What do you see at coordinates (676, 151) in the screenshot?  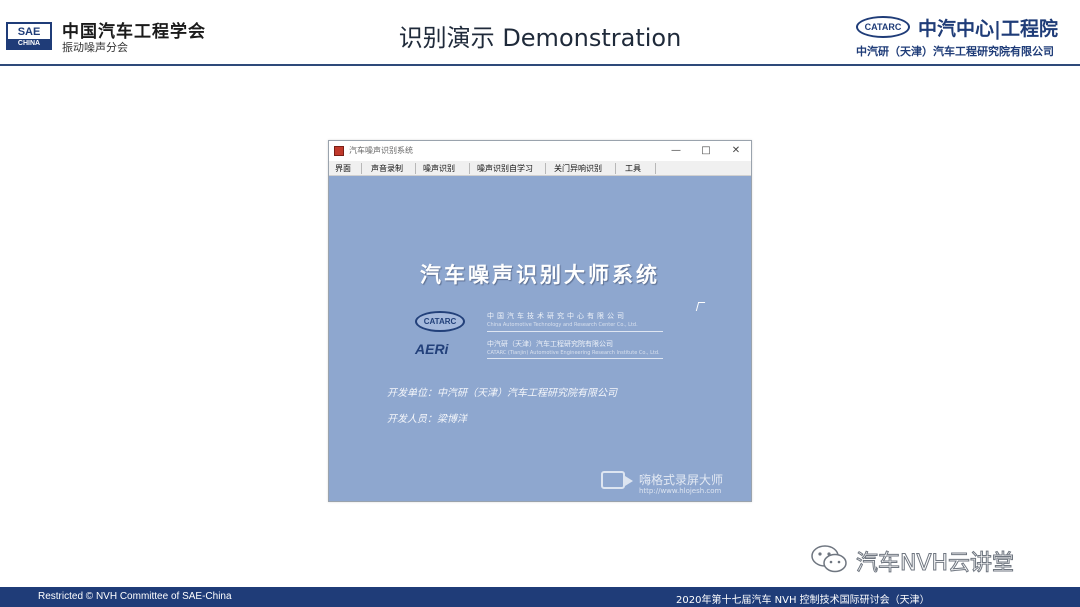 I see `minimize-button: —` at bounding box center [676, 151].